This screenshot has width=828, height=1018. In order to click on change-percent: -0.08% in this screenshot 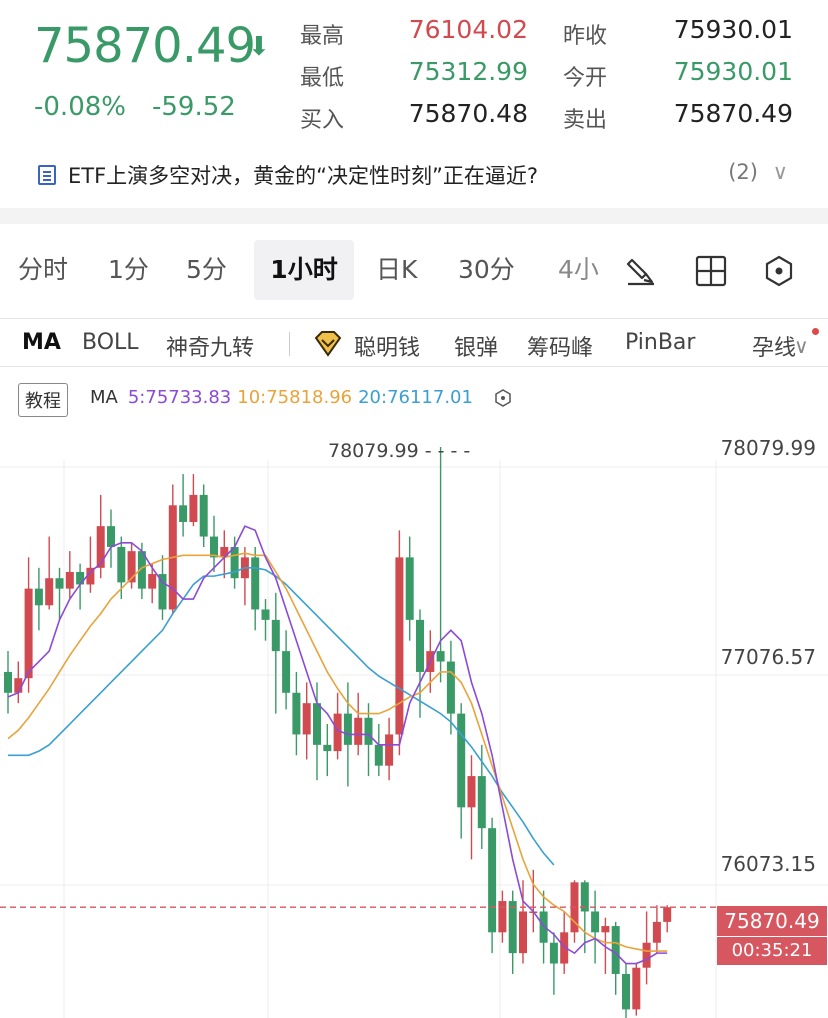, I will do `click(80, 107)`.